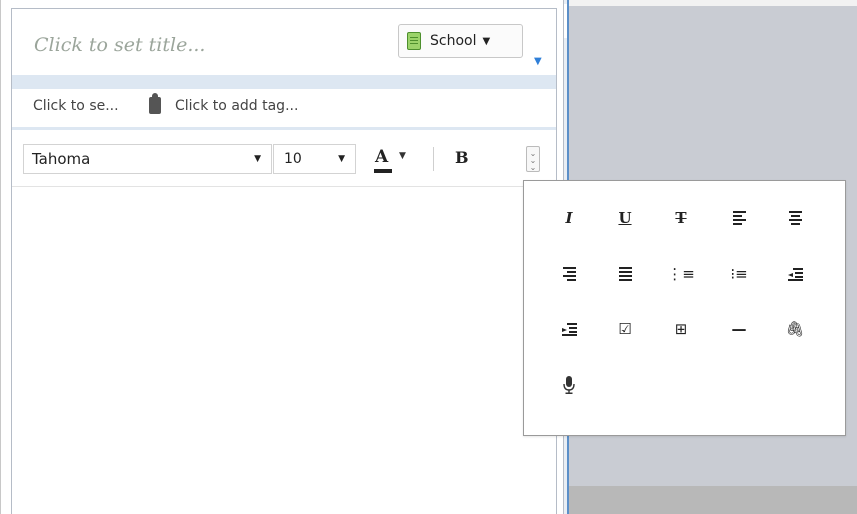 The width and height of the screenshot is (857, 514). I want to click on indent-icon, so click(569, 329).